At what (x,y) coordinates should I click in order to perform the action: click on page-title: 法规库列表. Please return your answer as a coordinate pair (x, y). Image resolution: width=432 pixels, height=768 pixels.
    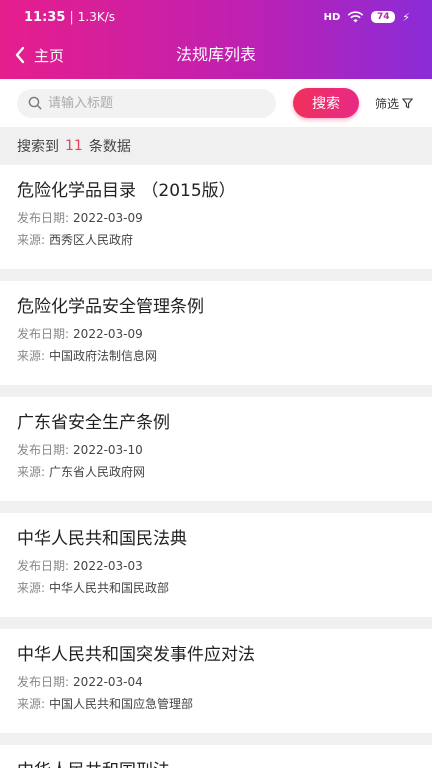
    Looking at the image, I should click on (215, 54).